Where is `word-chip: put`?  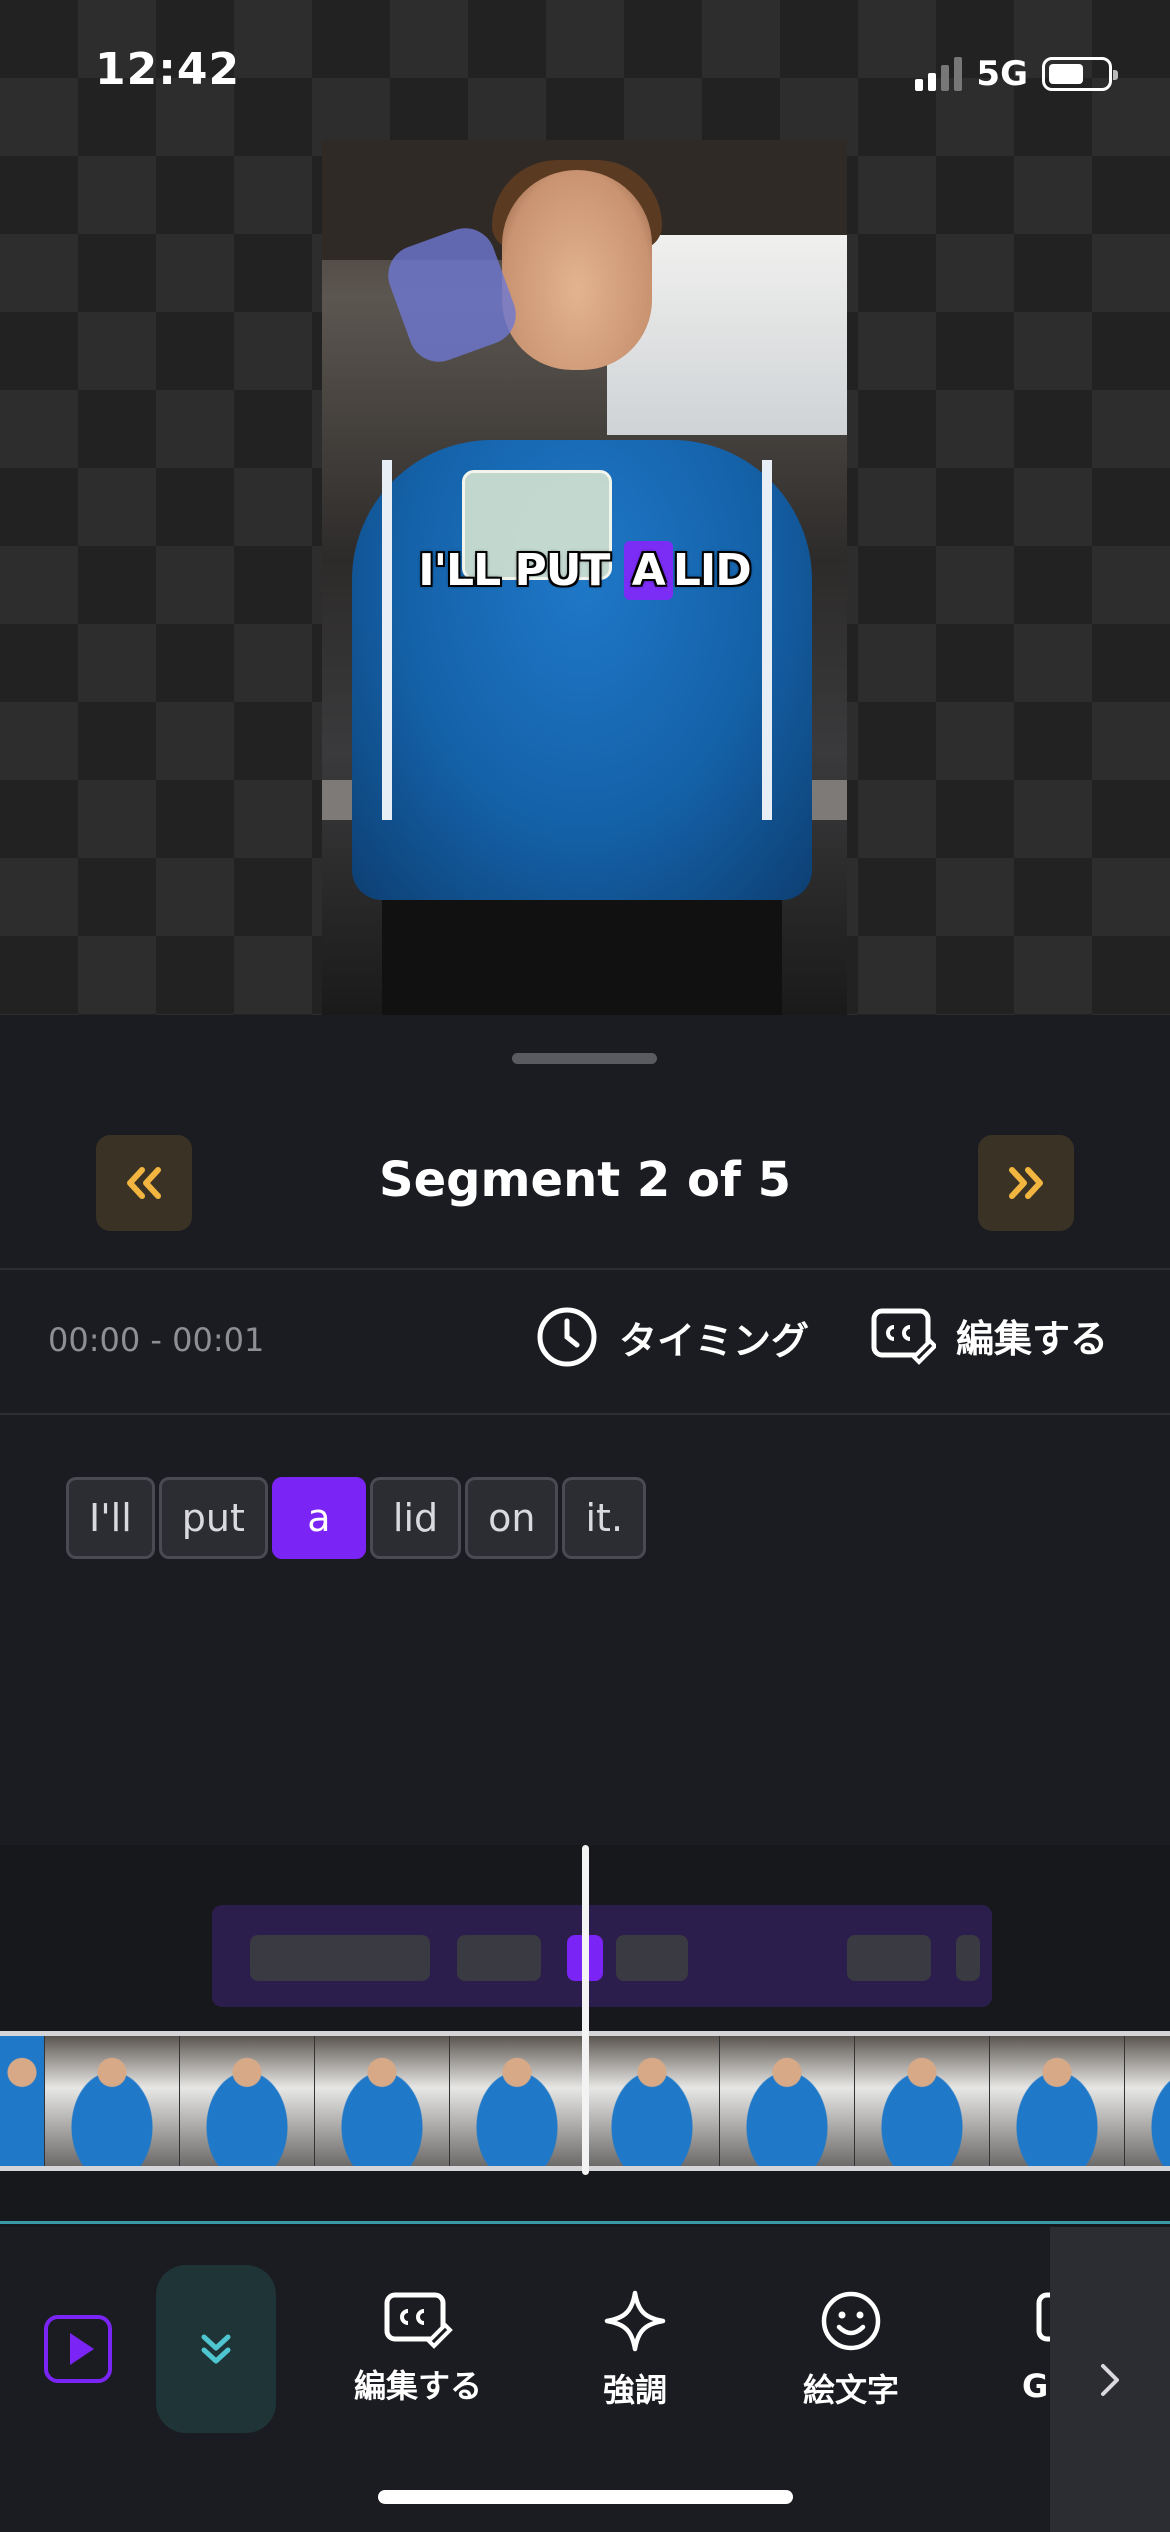 word-chip: put is located at coordinates (213, 1518).